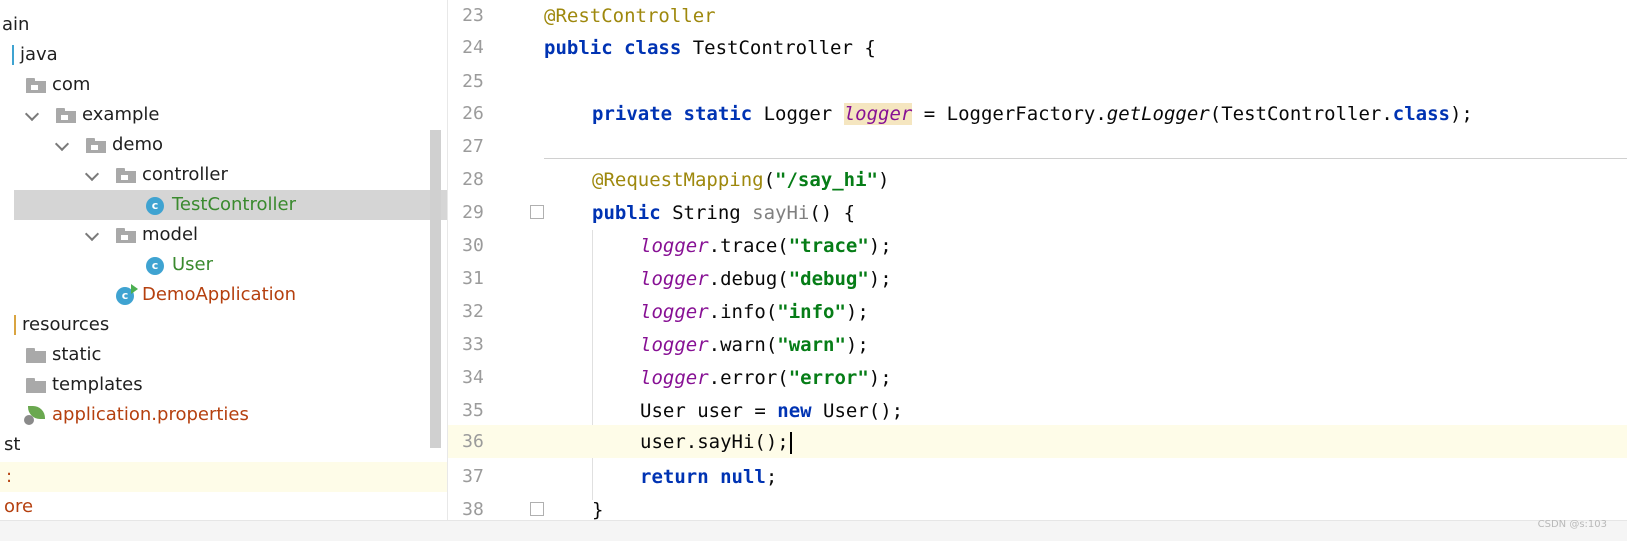  What do you see at coordinates (473, 212) in the screenshot?
I see `line-number: 29` at bounding box center [473, 212].